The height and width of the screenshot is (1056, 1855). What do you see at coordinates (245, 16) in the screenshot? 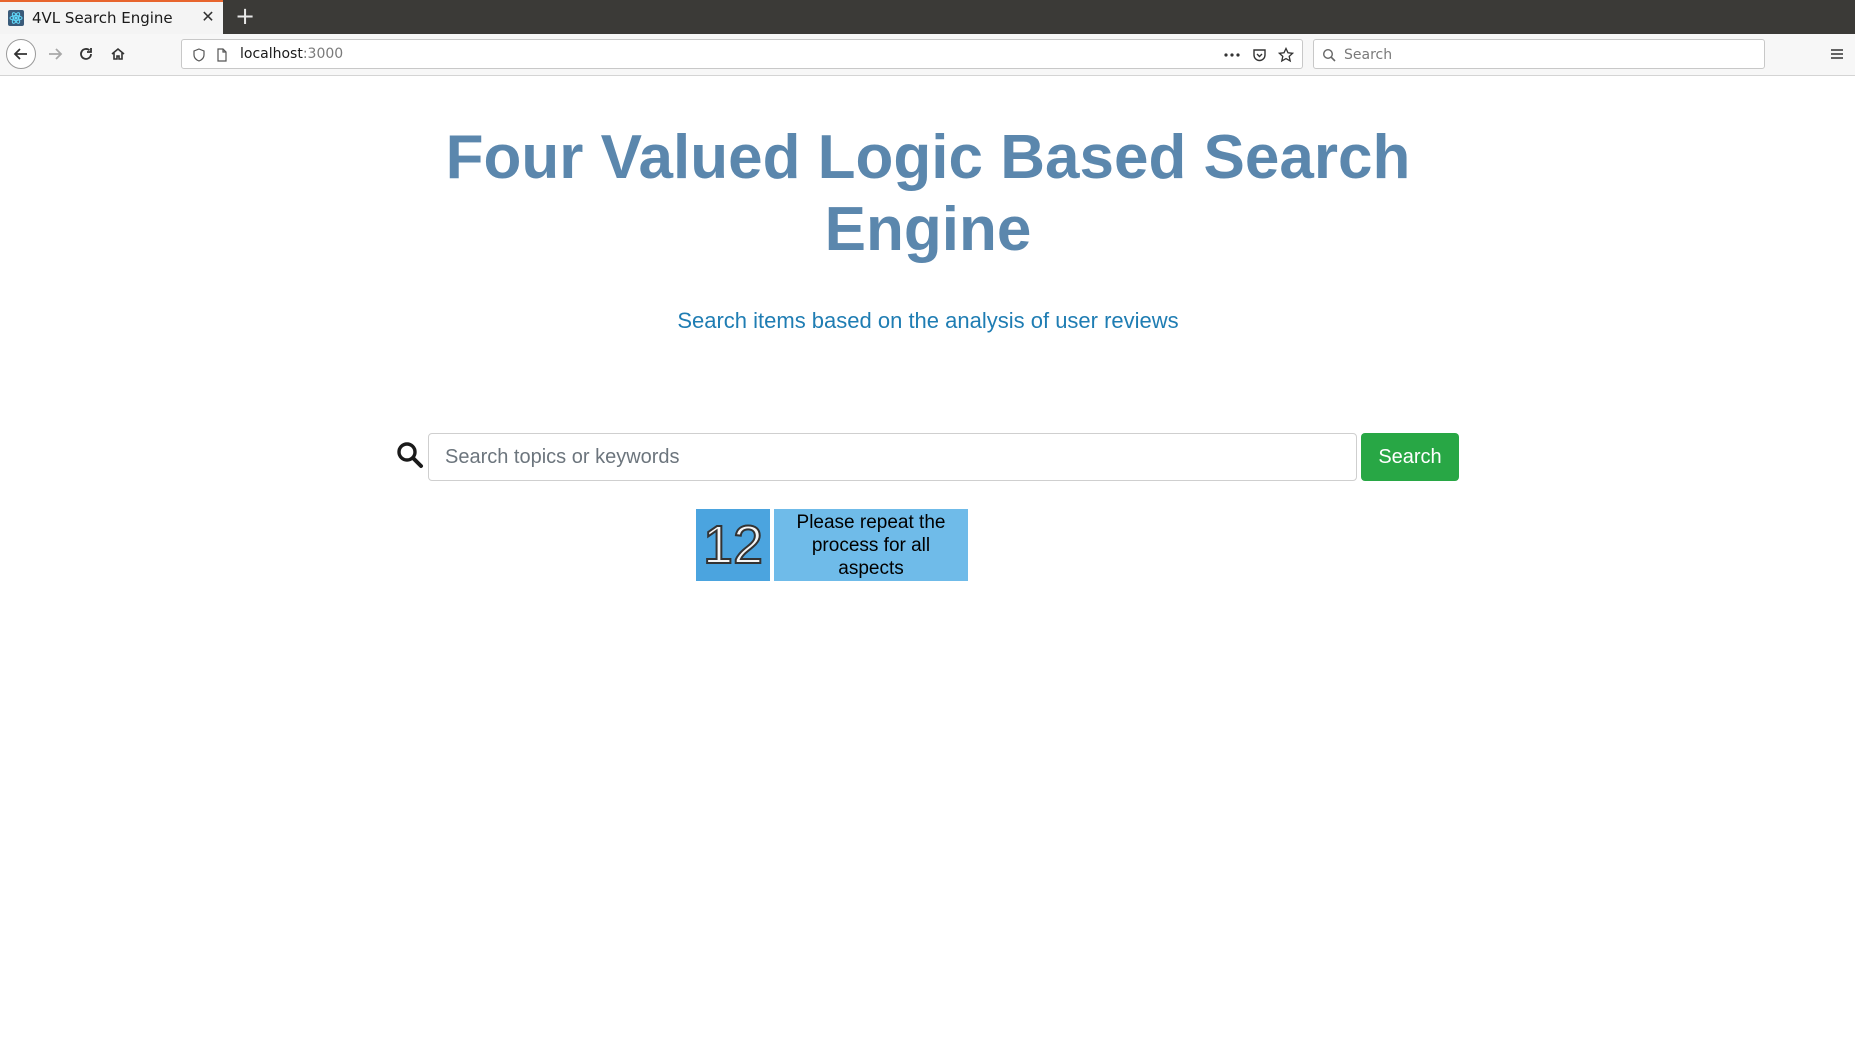
I see `new-tab-button: +` at bounding box center [245, 16].